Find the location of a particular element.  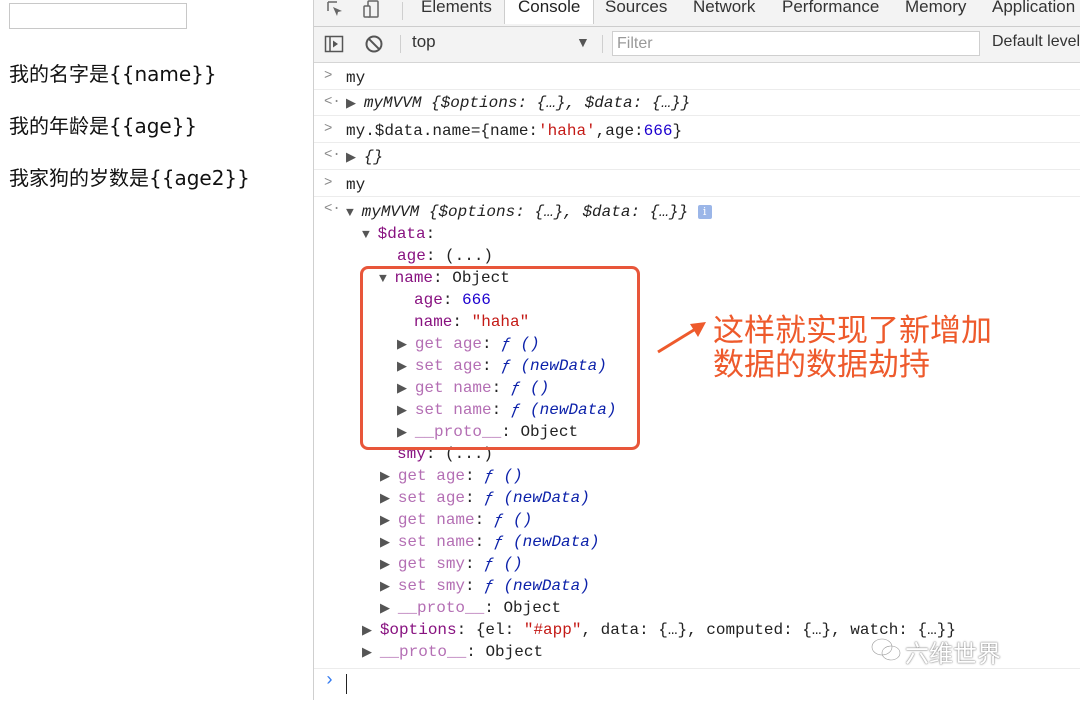

log-levels-dropdown: Default levels is located at coordinates (1036, 42).